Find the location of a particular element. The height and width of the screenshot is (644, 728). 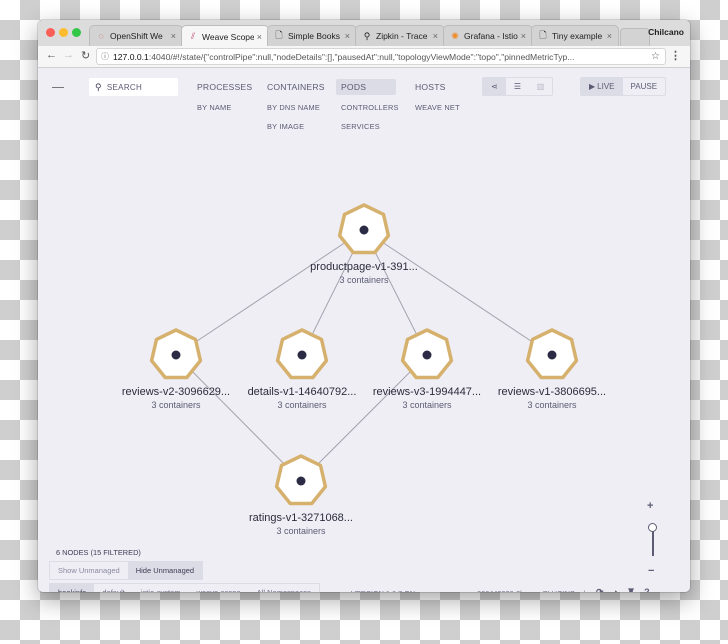

namespace-default: default is located at coordinates (113, 588).